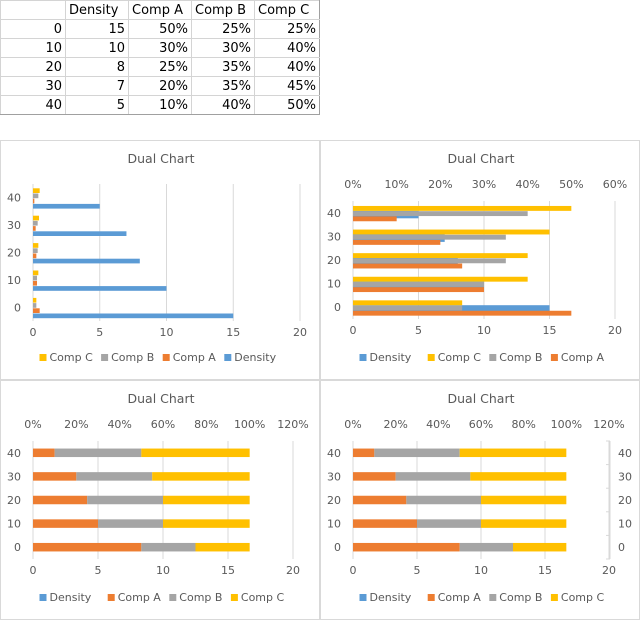 This screenshot has width=641, height=621. Describe the element at coordinates (97, 10) in the screenshot. I see `column-header: Density` at that location.